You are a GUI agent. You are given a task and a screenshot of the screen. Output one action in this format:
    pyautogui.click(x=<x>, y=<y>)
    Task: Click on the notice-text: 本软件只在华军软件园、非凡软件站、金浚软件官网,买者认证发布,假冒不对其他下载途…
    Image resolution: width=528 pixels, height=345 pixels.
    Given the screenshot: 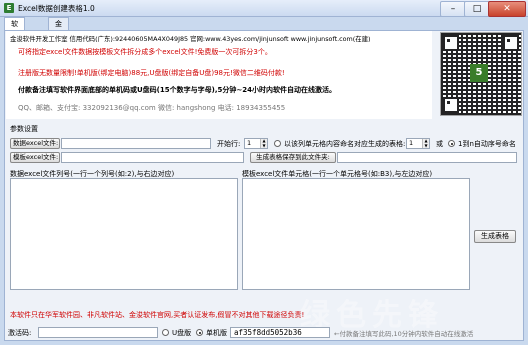 What is the action you would take?
    pyautogui.click(x=157, y=315)
    